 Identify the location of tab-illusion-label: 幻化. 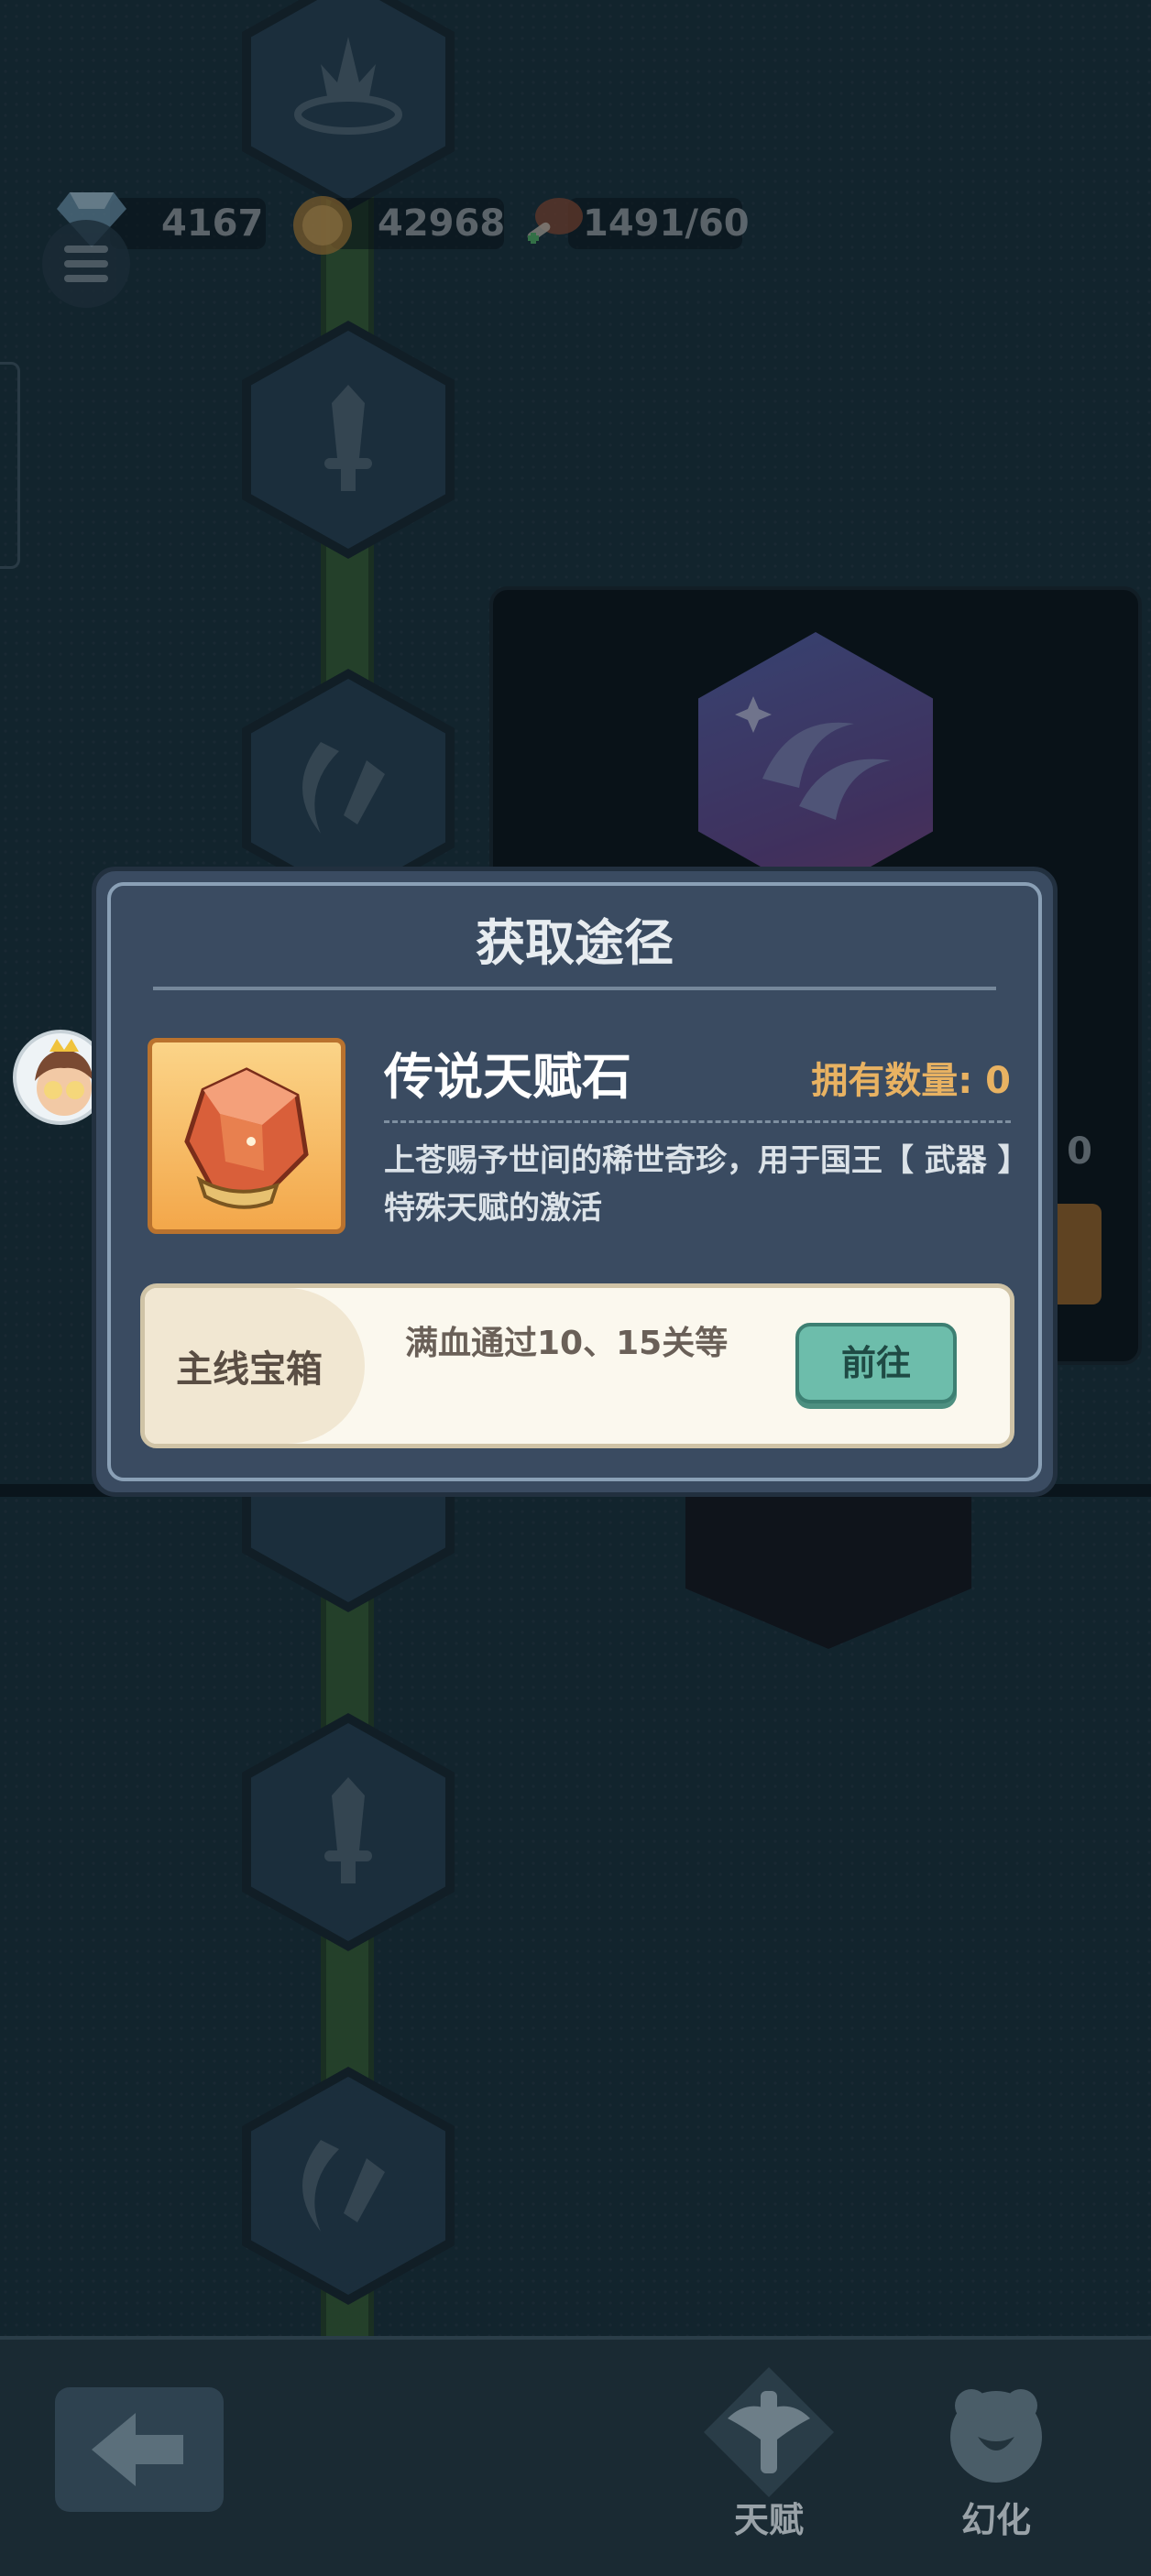
(995, 2520).